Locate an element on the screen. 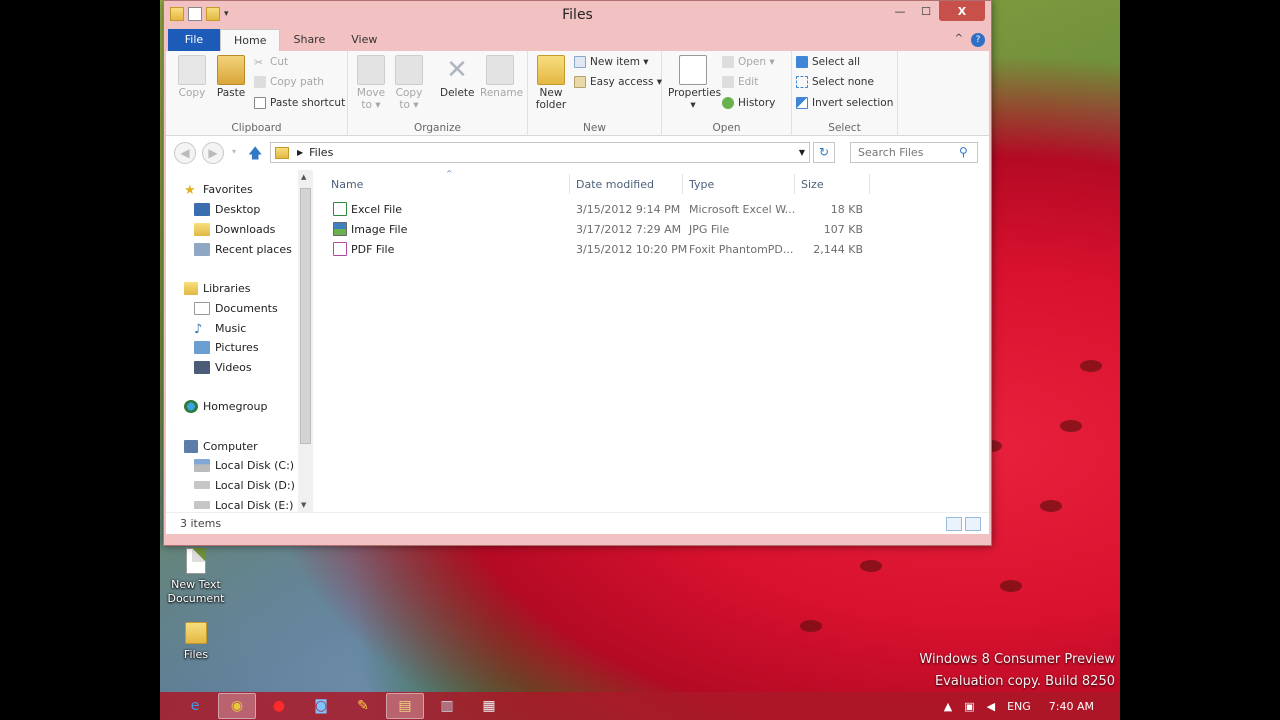 The height and width of the screenshot is (720, 1280). file-size: 18 KB is located at coordinates (846, 209).